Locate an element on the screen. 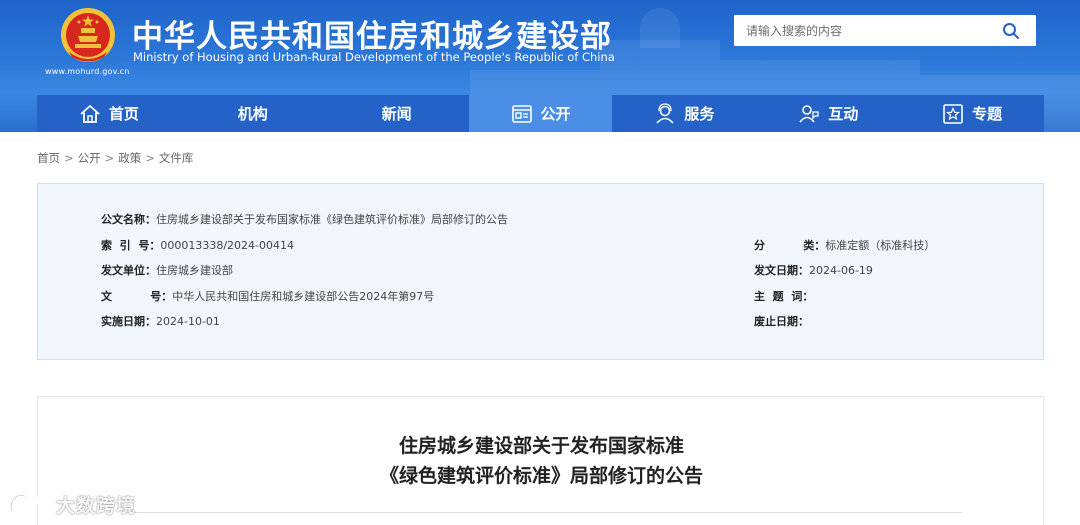  info-effective-date: 实施日期：2024-10-01 is located at coordinates (160, 321).